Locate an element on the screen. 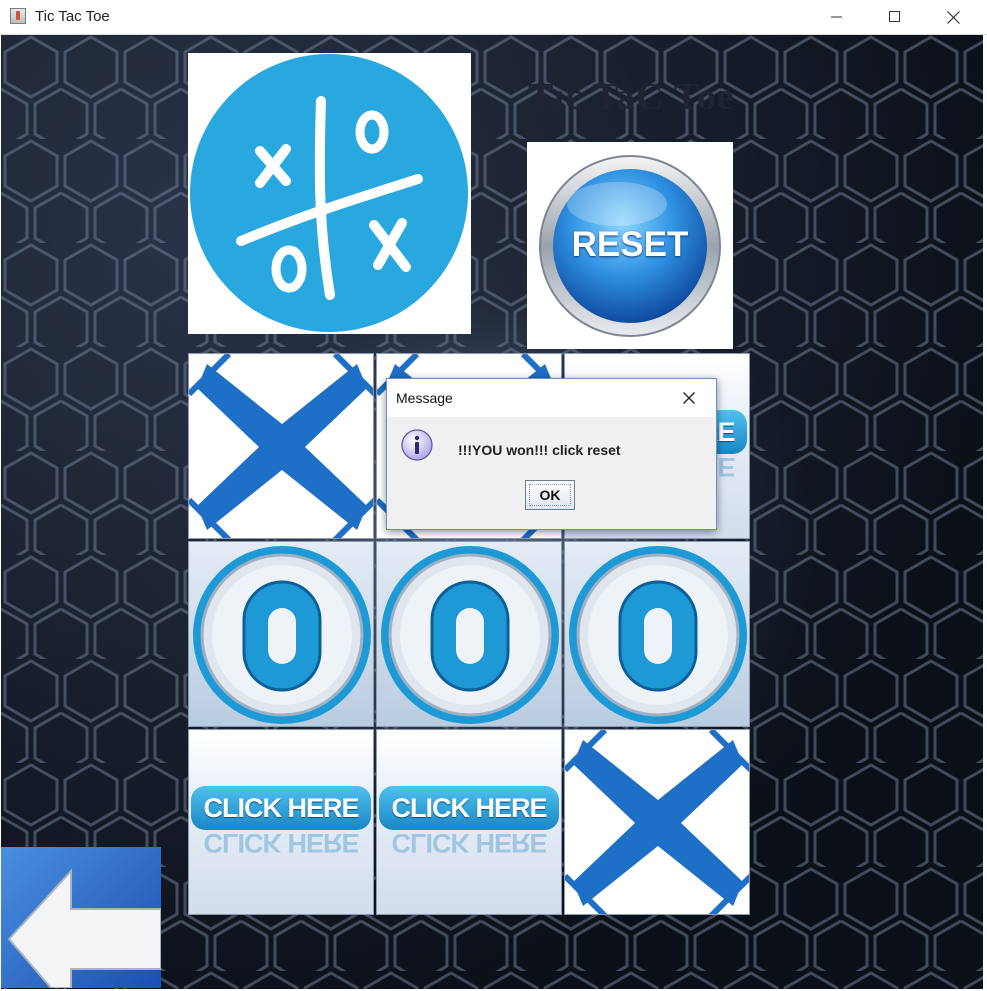 Image resolution: width=987 pixels, height=991 pixels. minimize-icon is located at coordinates (836, 17).